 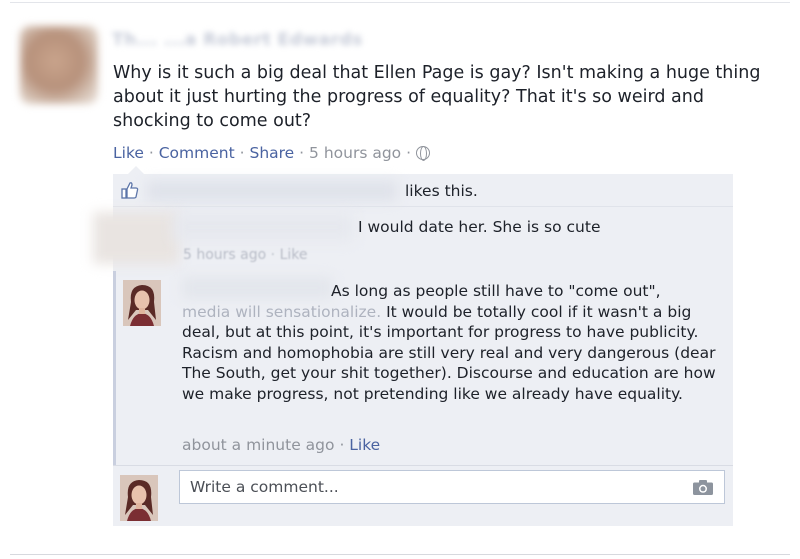 I want to click on post-actions: Like · Comment · Share · 5 hours ago ·, so click(x=271, y=153).